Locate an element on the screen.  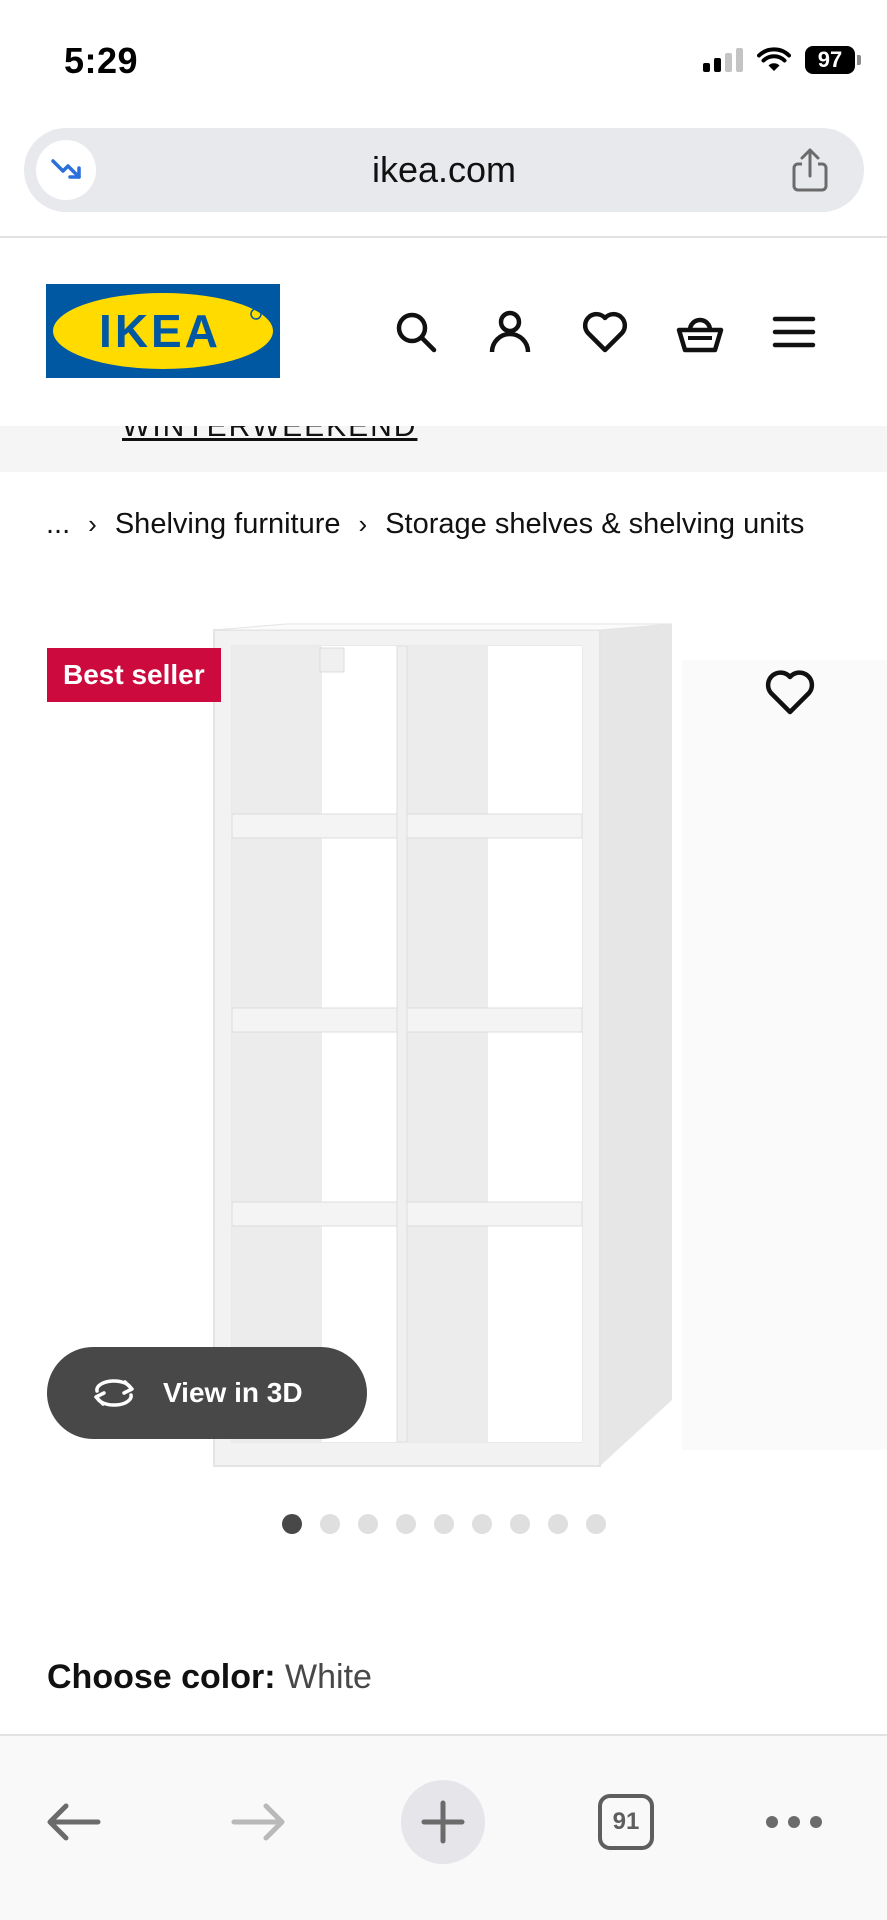
battery-indicator: 97 is located at coordinates (833, 60).